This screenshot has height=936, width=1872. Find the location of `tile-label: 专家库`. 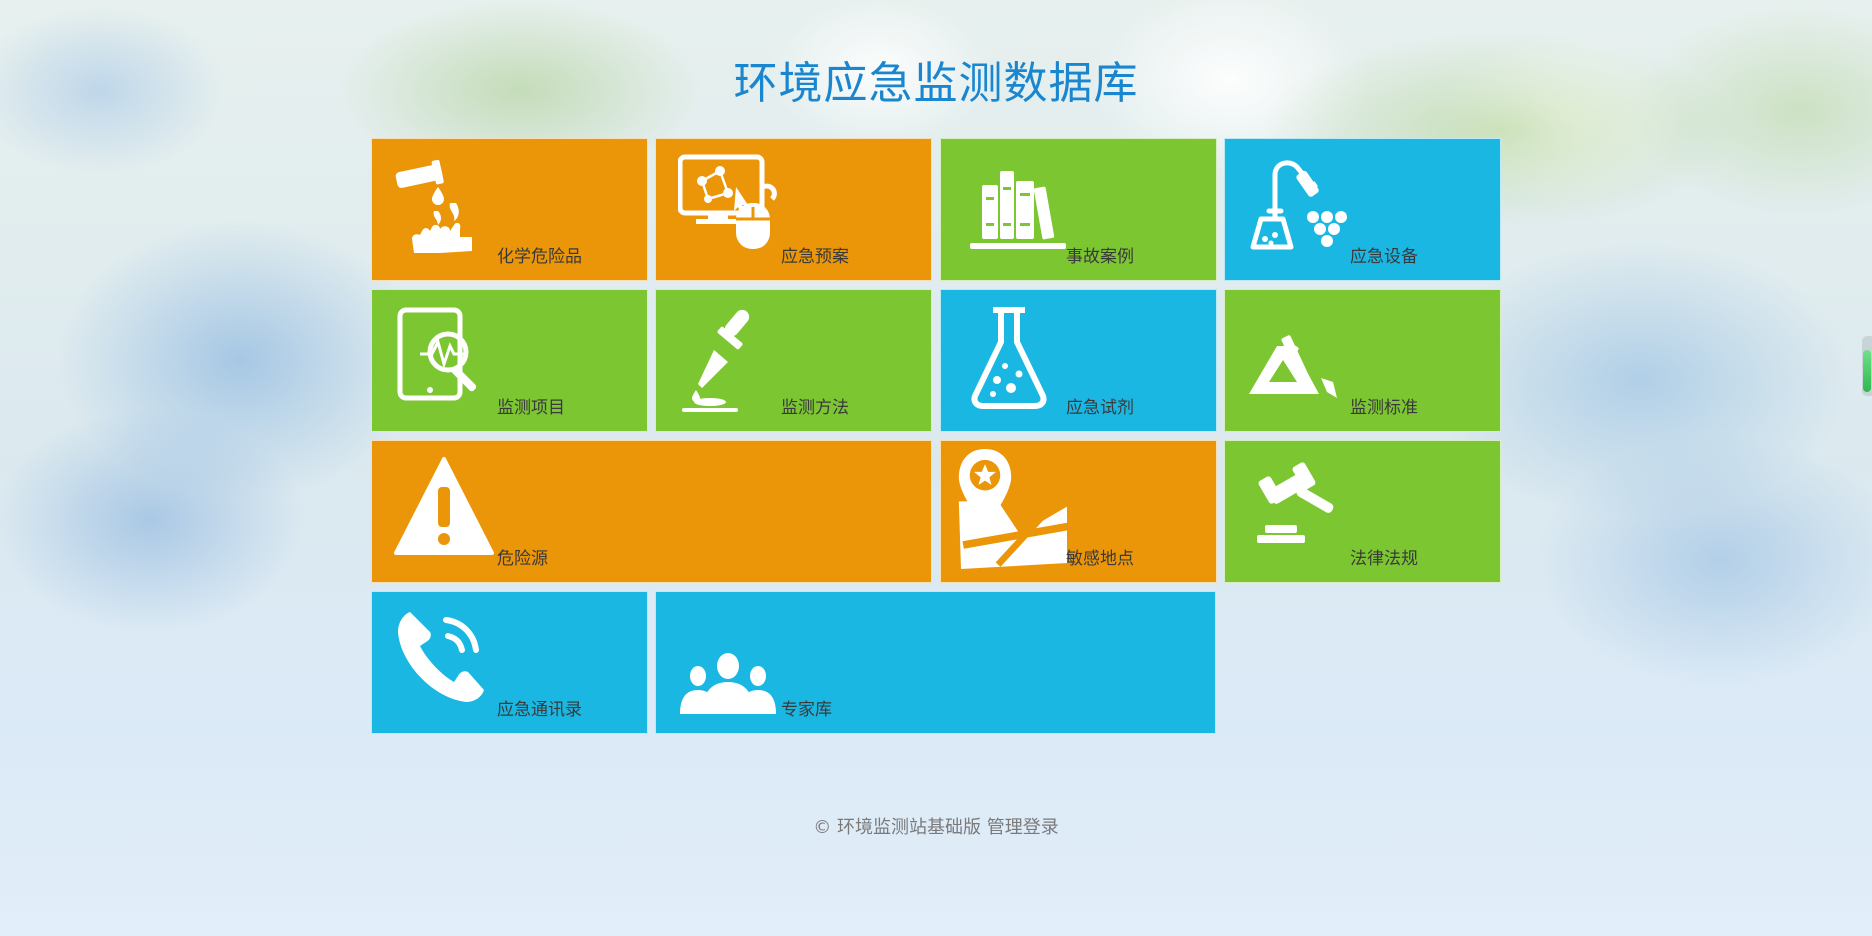

tile-label: 专家库 is located at coordinates (806, 710).